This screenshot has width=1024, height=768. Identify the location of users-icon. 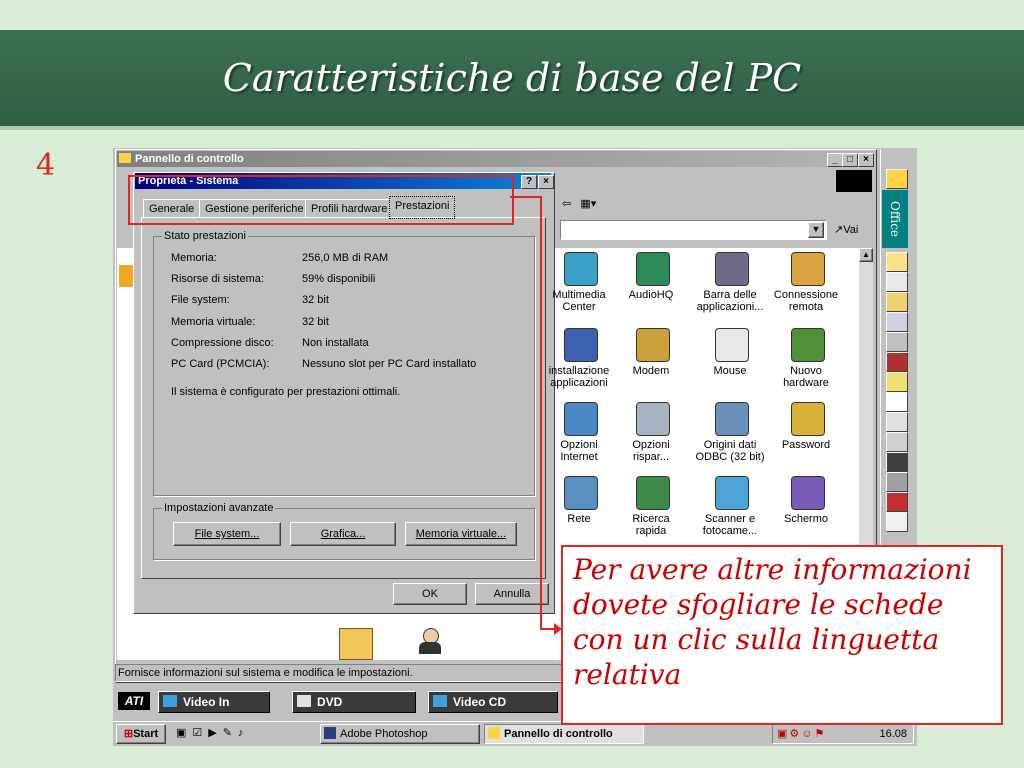
(430, 641).